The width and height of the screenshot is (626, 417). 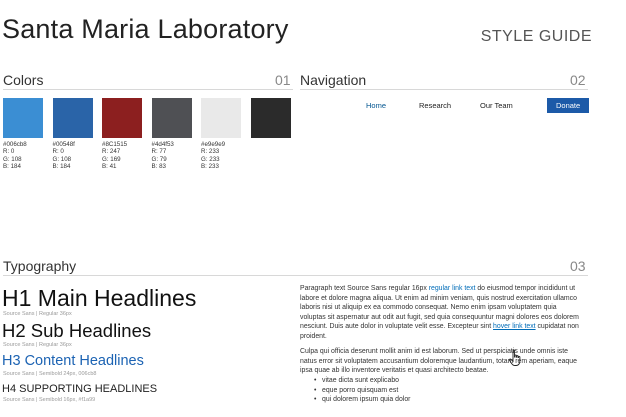 I want to click on swatch-values: #8C1515 R: 247 G: 169 B: 41, so click(x=114, y=156).